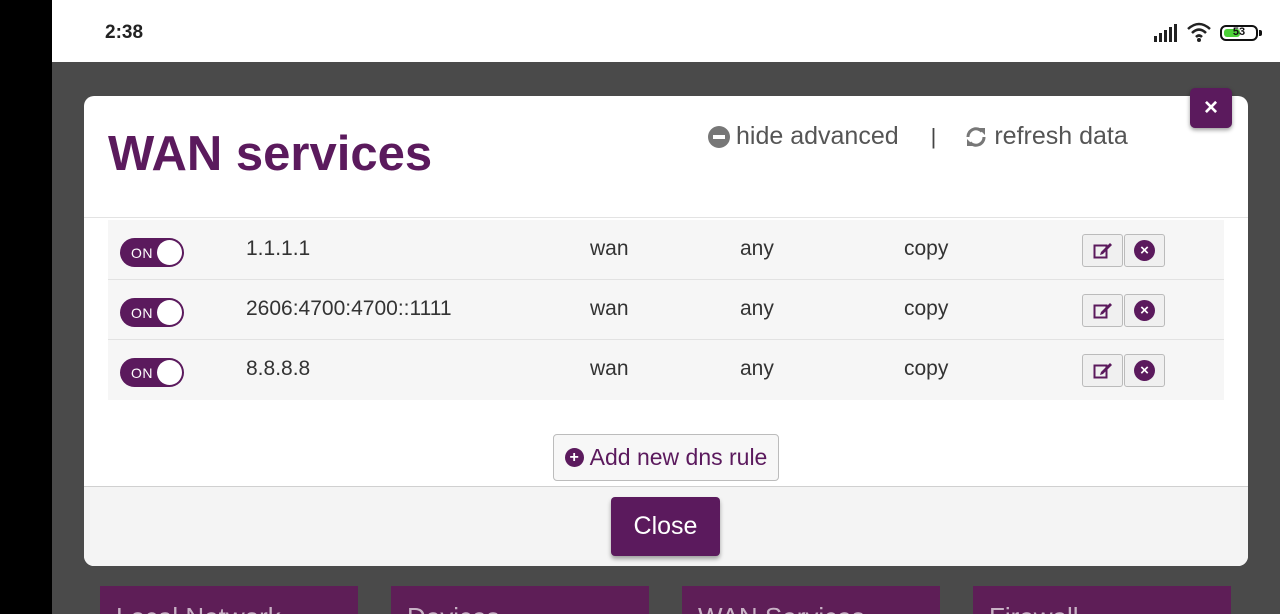 The height and width of the screenshot is (614, 1280). I want to click on battery-percent: 53, so click(1239, 32).